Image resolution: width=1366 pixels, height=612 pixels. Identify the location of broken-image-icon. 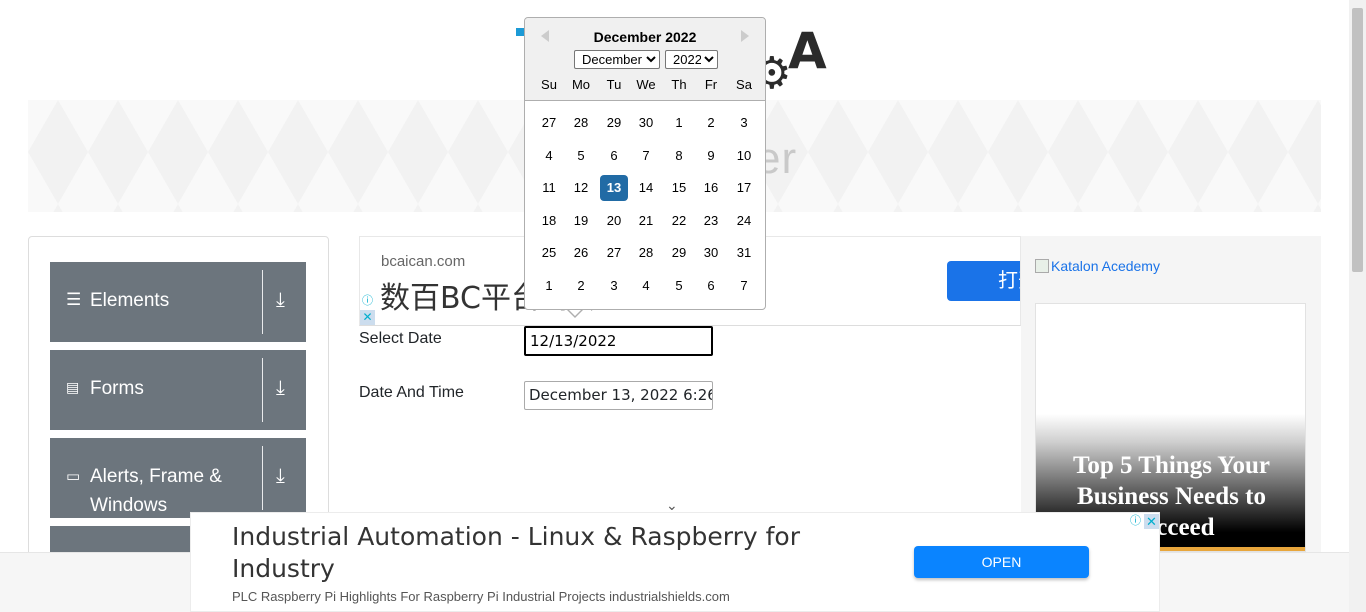
(1042, 266).